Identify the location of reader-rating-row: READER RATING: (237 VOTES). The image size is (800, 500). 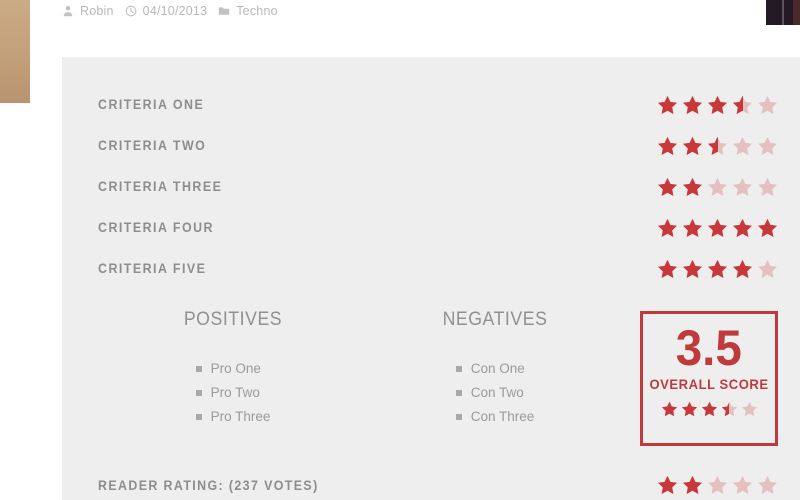
(438, 485).